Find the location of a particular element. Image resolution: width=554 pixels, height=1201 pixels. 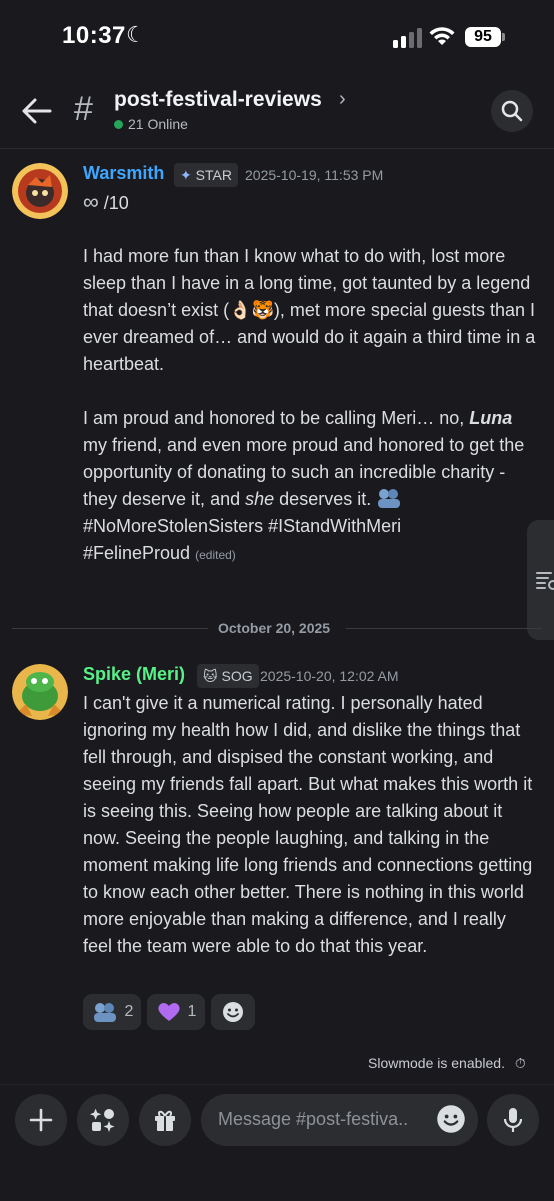

sparkle-diamond-icon: ✦ is located at coordinates (186, 175).